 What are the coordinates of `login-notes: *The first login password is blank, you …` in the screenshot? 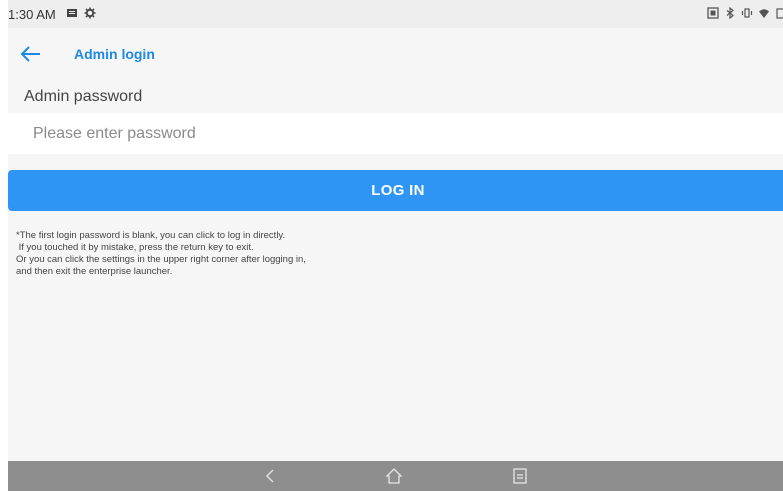 It's located at (161, 254).